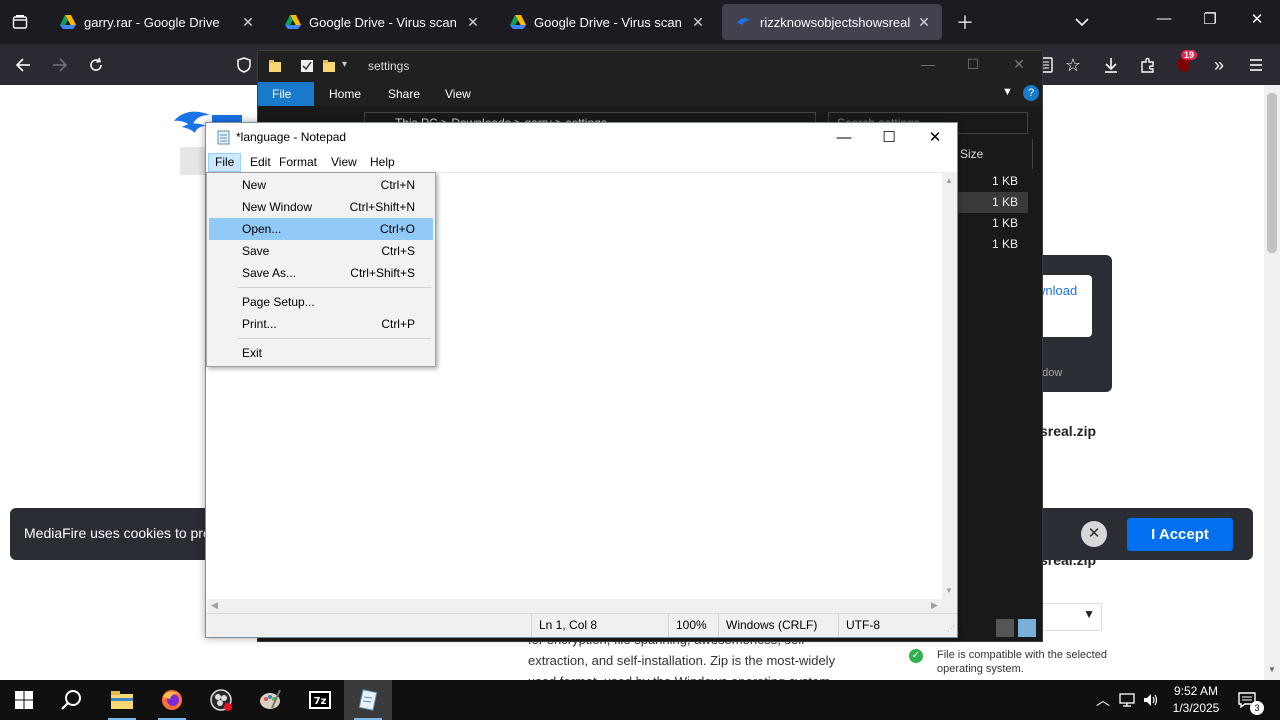 The image size is (1280, 720). What do you see at coordinates (1151, 700) in the screenshot?
I see `volume-icon` at bounding box center [1151, 700].